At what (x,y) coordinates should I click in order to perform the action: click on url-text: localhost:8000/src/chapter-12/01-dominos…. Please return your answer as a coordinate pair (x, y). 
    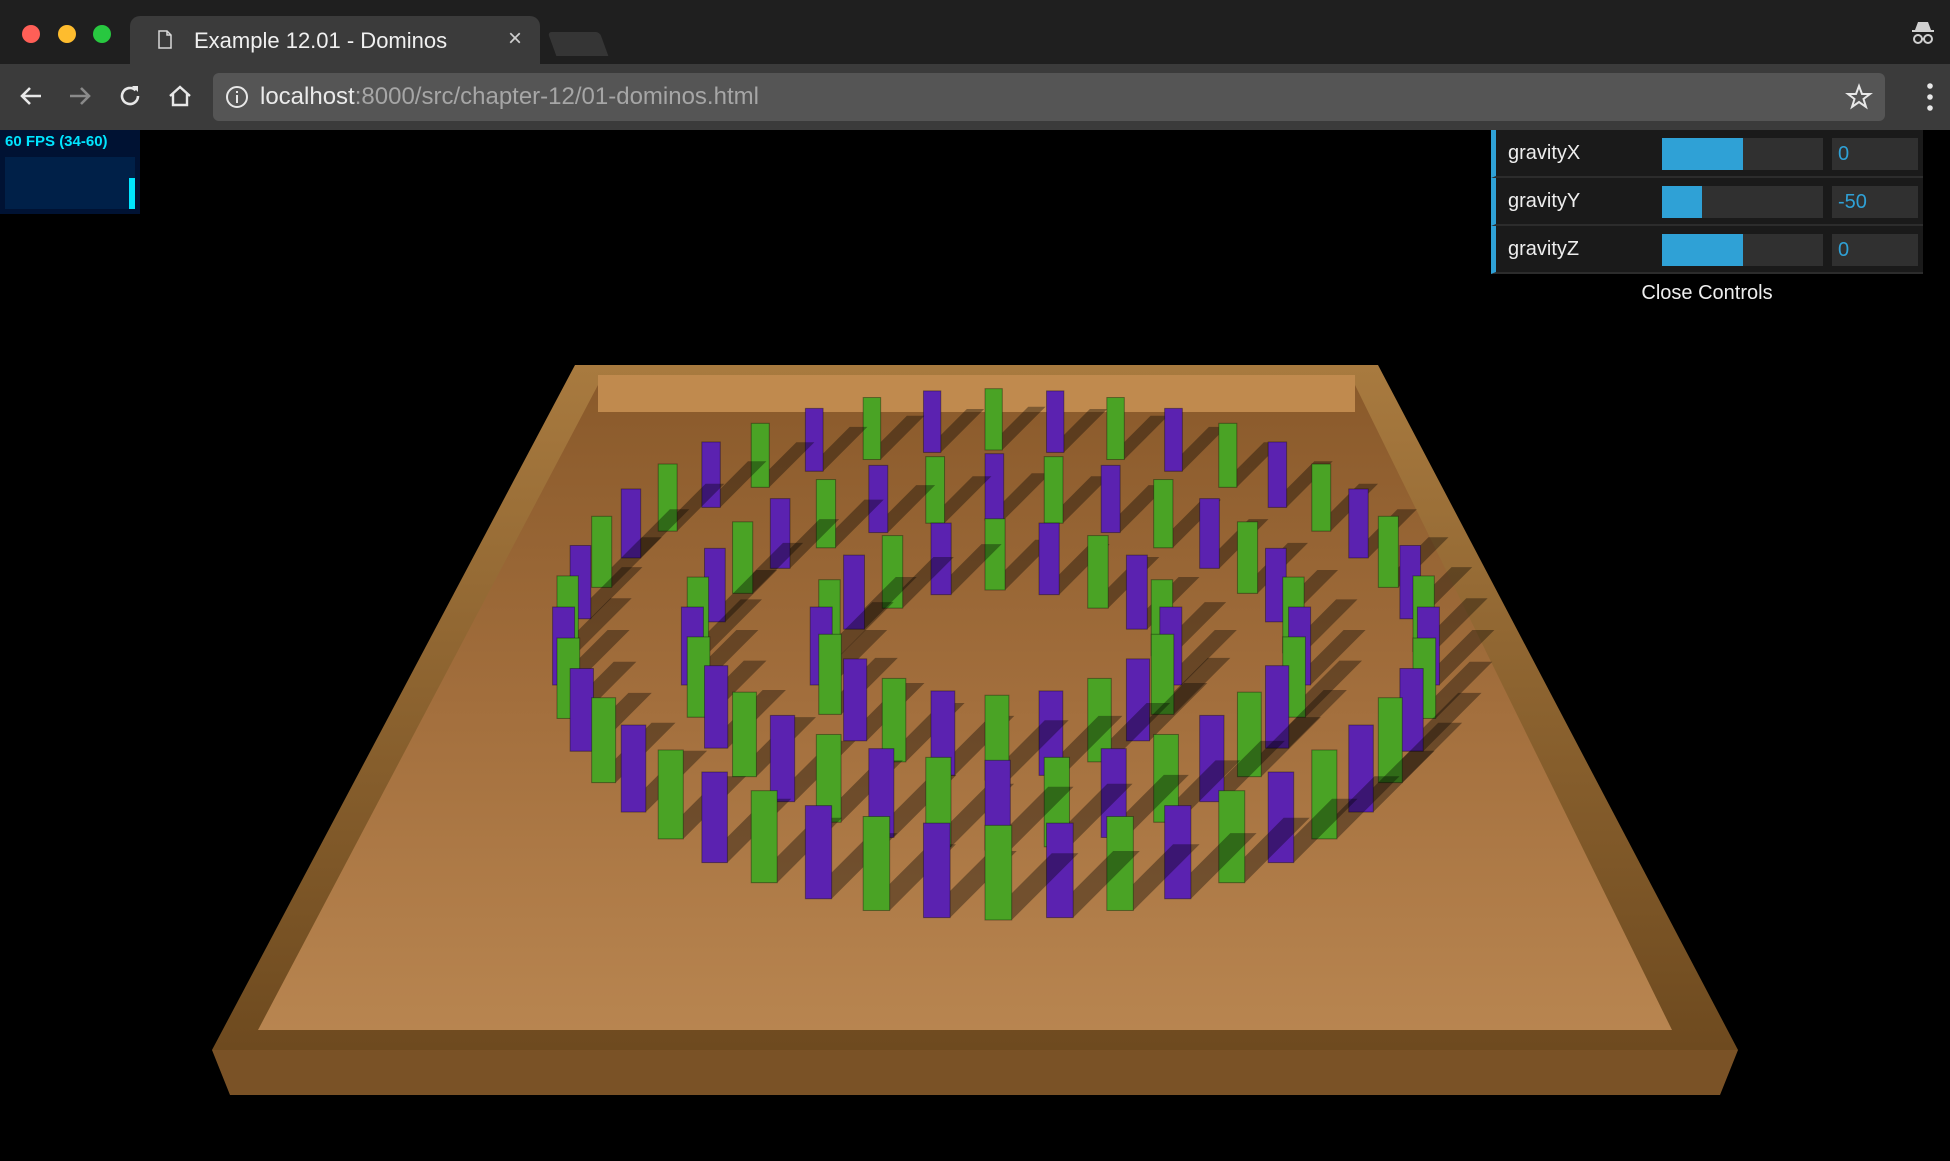
    Looking at the image, I should click on (509, 97).